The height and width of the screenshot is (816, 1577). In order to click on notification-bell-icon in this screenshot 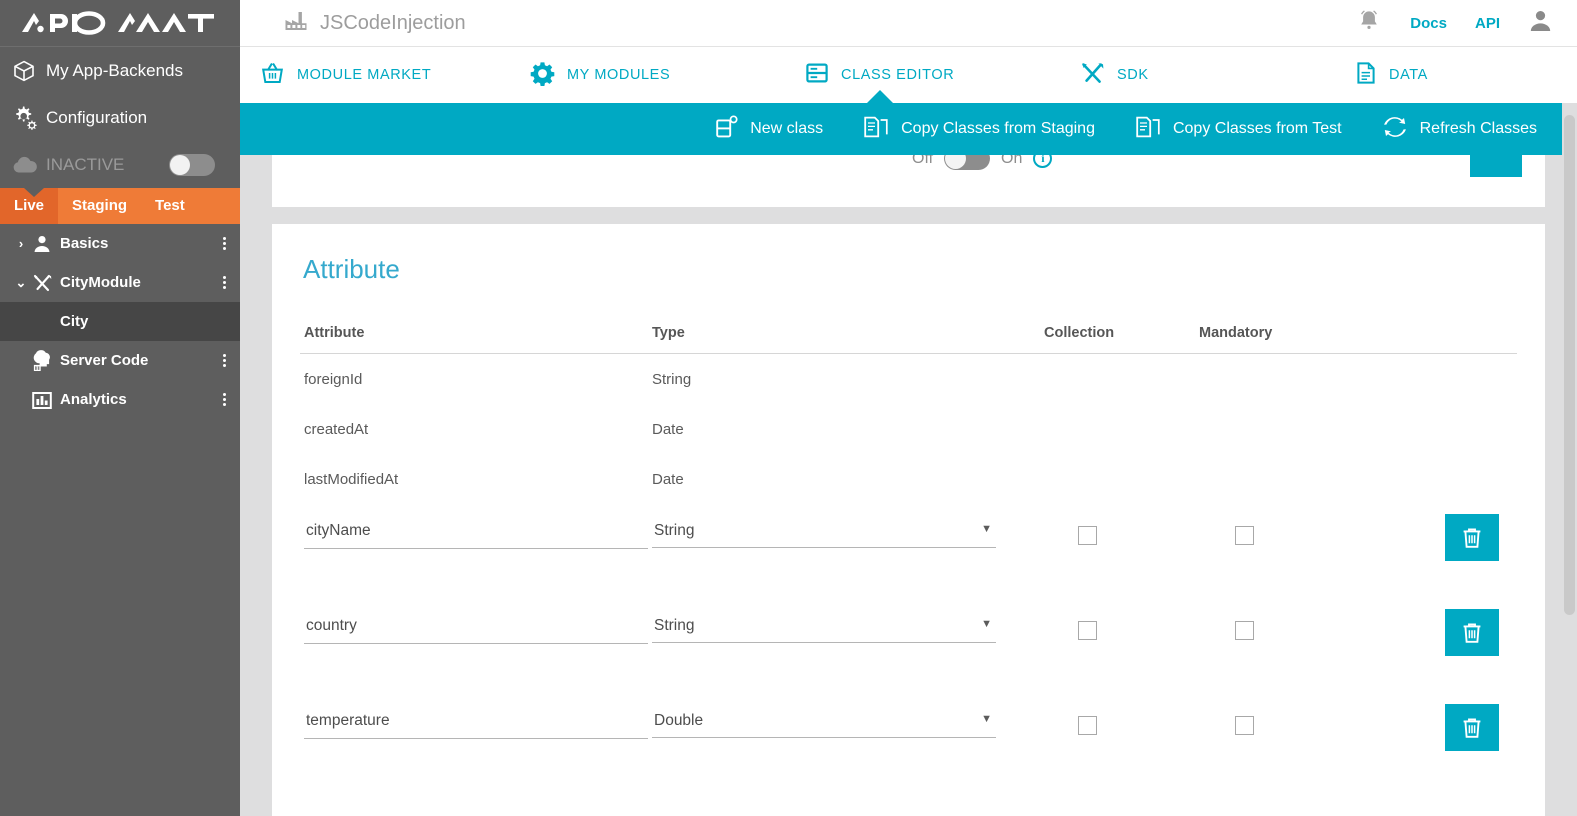, I will do `click(1369, 23)`.